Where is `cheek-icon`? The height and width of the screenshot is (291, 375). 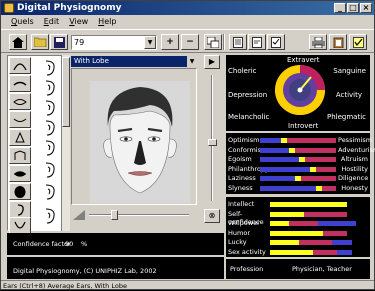
cheek-icon is located at coordinates (20, 154).